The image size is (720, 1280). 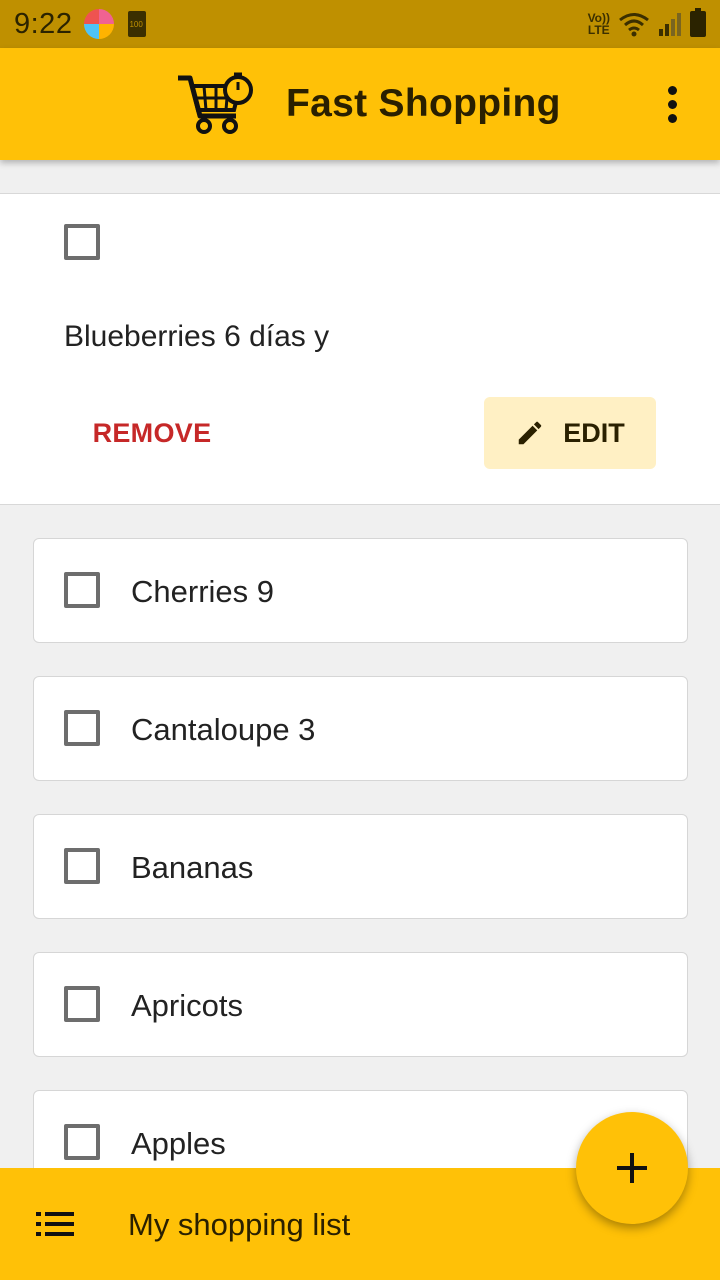 What do you see at coordinates (360, 728) in the screenshot?
I see `list-item: Cantaloupe 3` at bounding box center [360, 728].